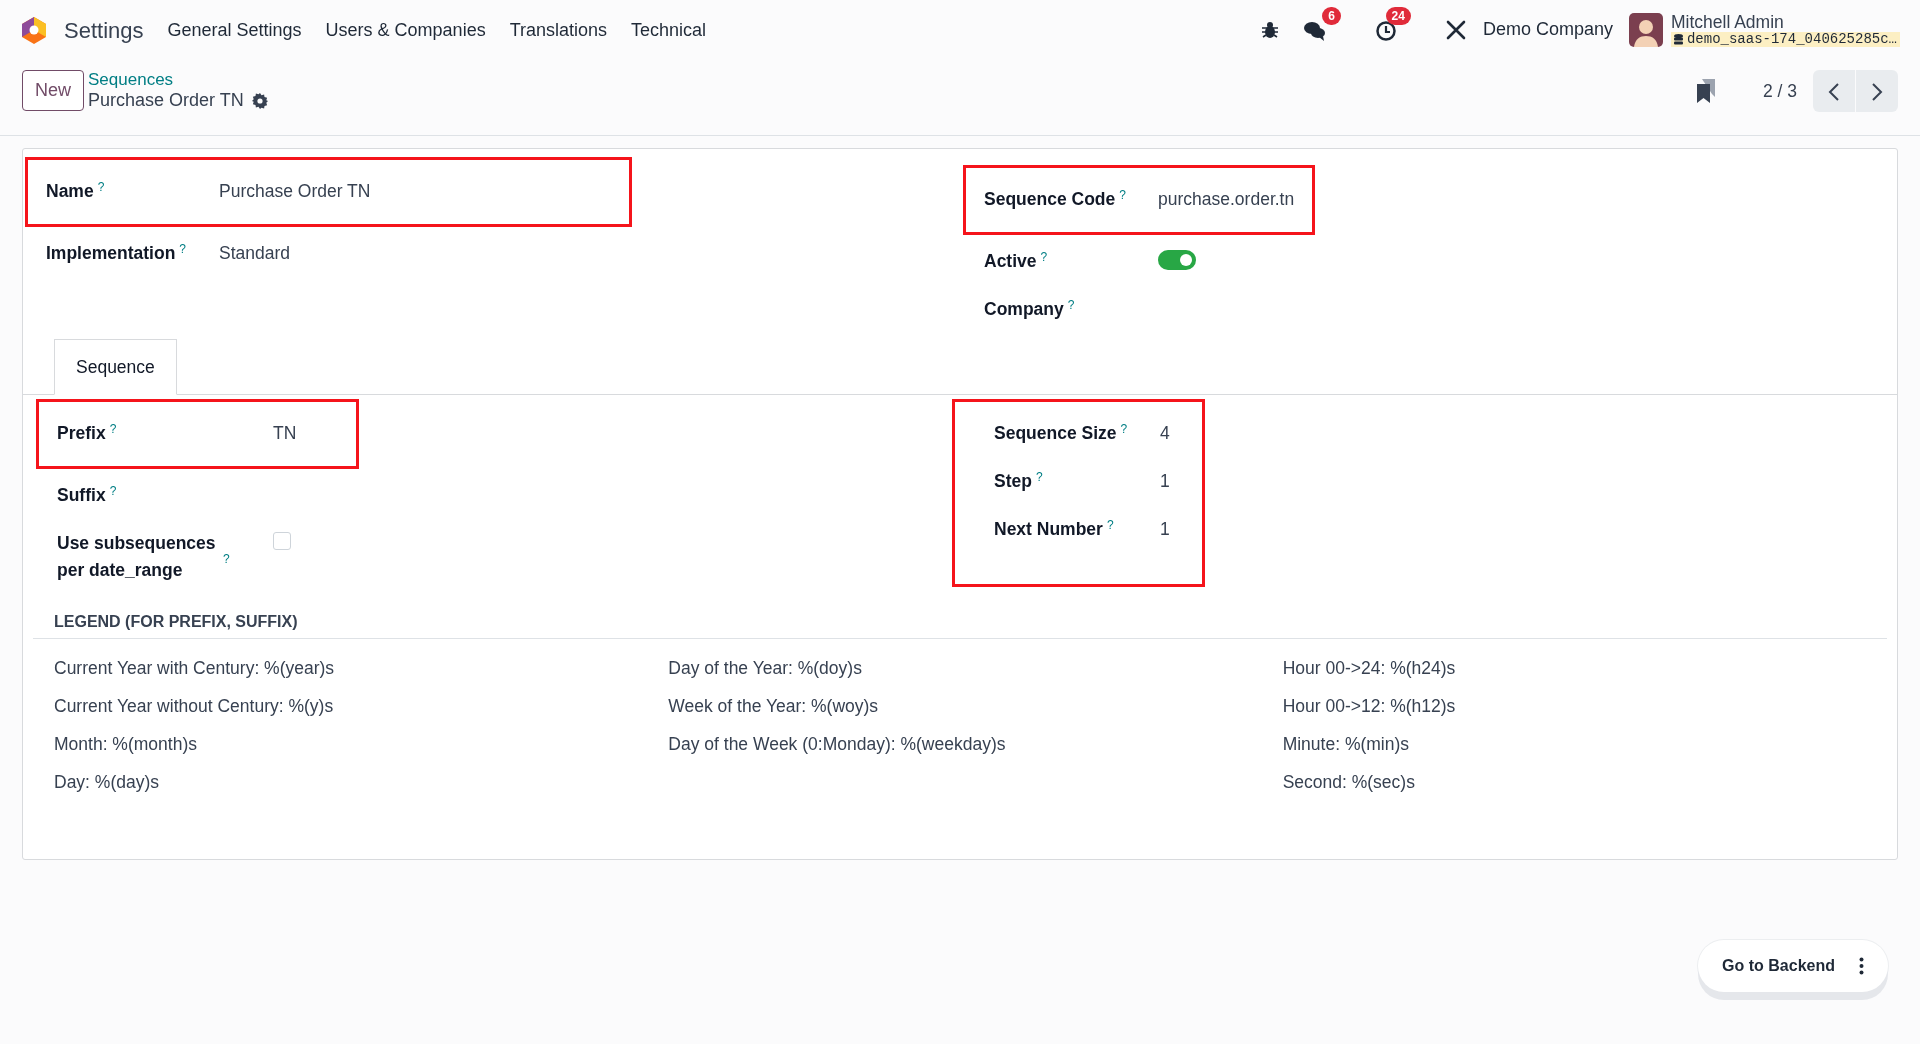 This screenshot has height=1044, width=1920. Describe the element at coordinates (1331, 16) in the screenshot. I see `notification-badge: 6` at that location.